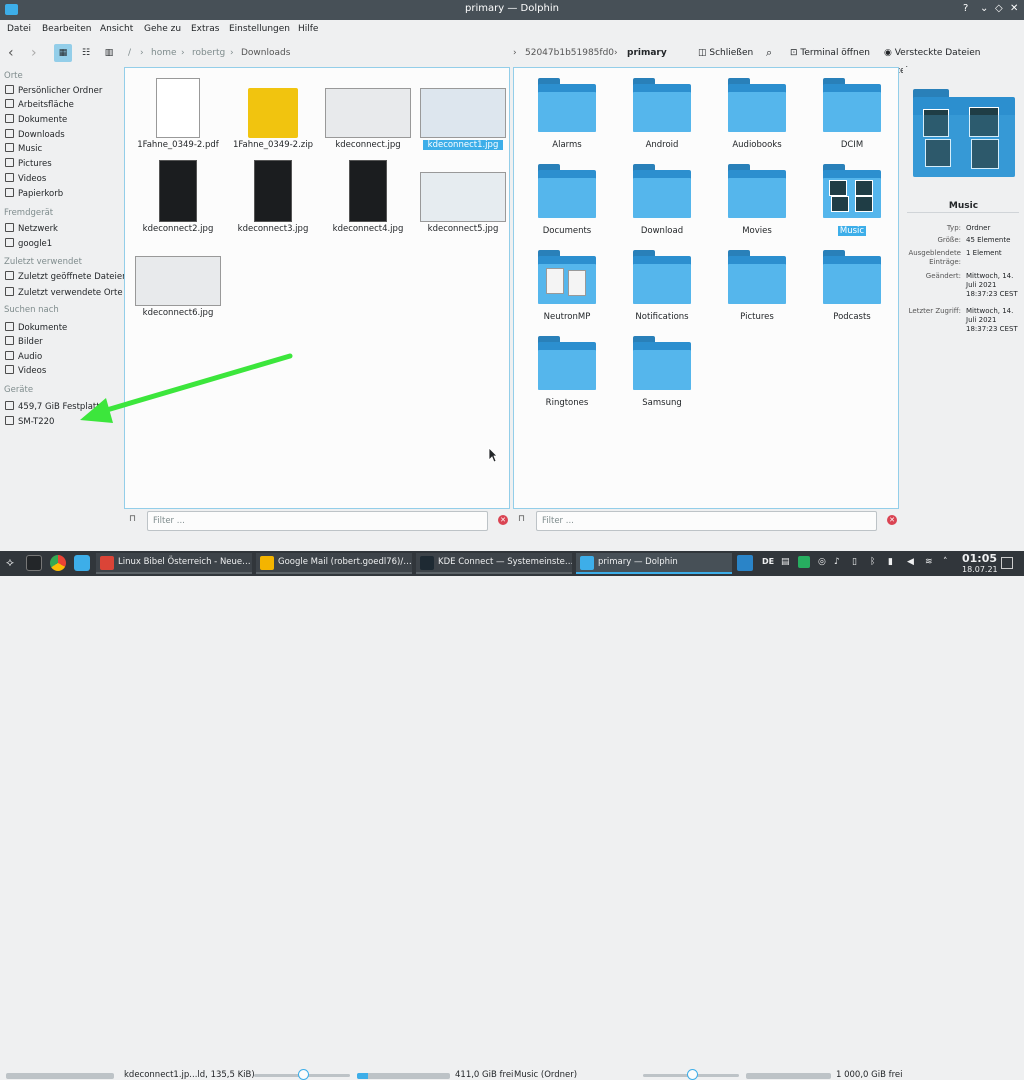 This screenshot has width=1024, height=1080. I want to click on breadcrumb-device-id: 52047b1b51985fd0, so click(569, 53).